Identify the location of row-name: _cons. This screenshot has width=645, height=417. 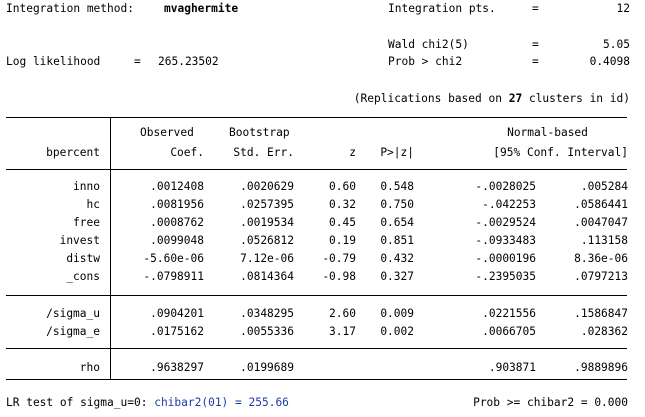
(83, 276).